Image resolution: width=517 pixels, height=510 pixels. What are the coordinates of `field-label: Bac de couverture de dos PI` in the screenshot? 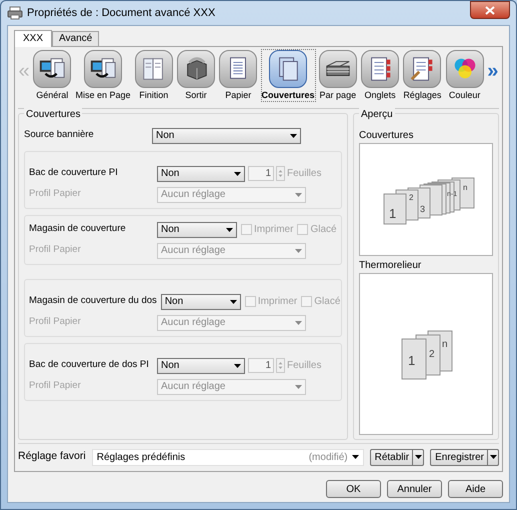 It's located at (89, 365).